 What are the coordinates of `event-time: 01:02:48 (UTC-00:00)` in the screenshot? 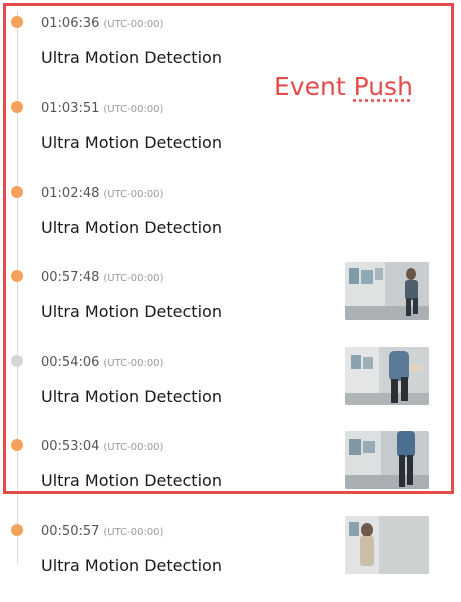 It's located at (102, 193).